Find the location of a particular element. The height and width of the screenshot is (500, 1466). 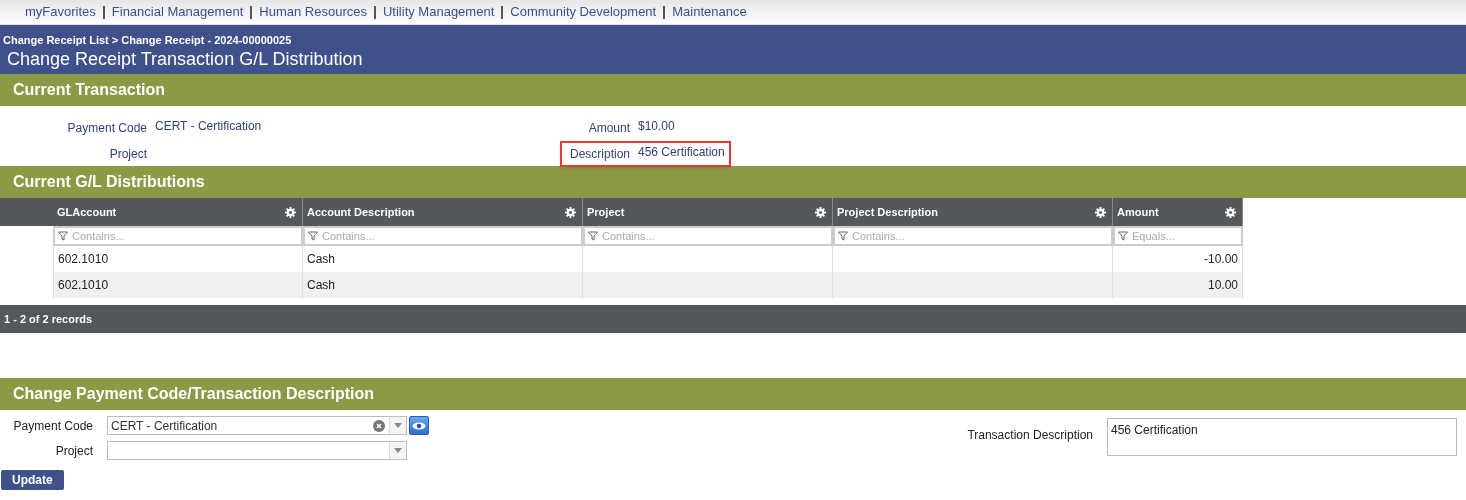

section-title: Current G/L Distributions is located at coordinates (109, 182).